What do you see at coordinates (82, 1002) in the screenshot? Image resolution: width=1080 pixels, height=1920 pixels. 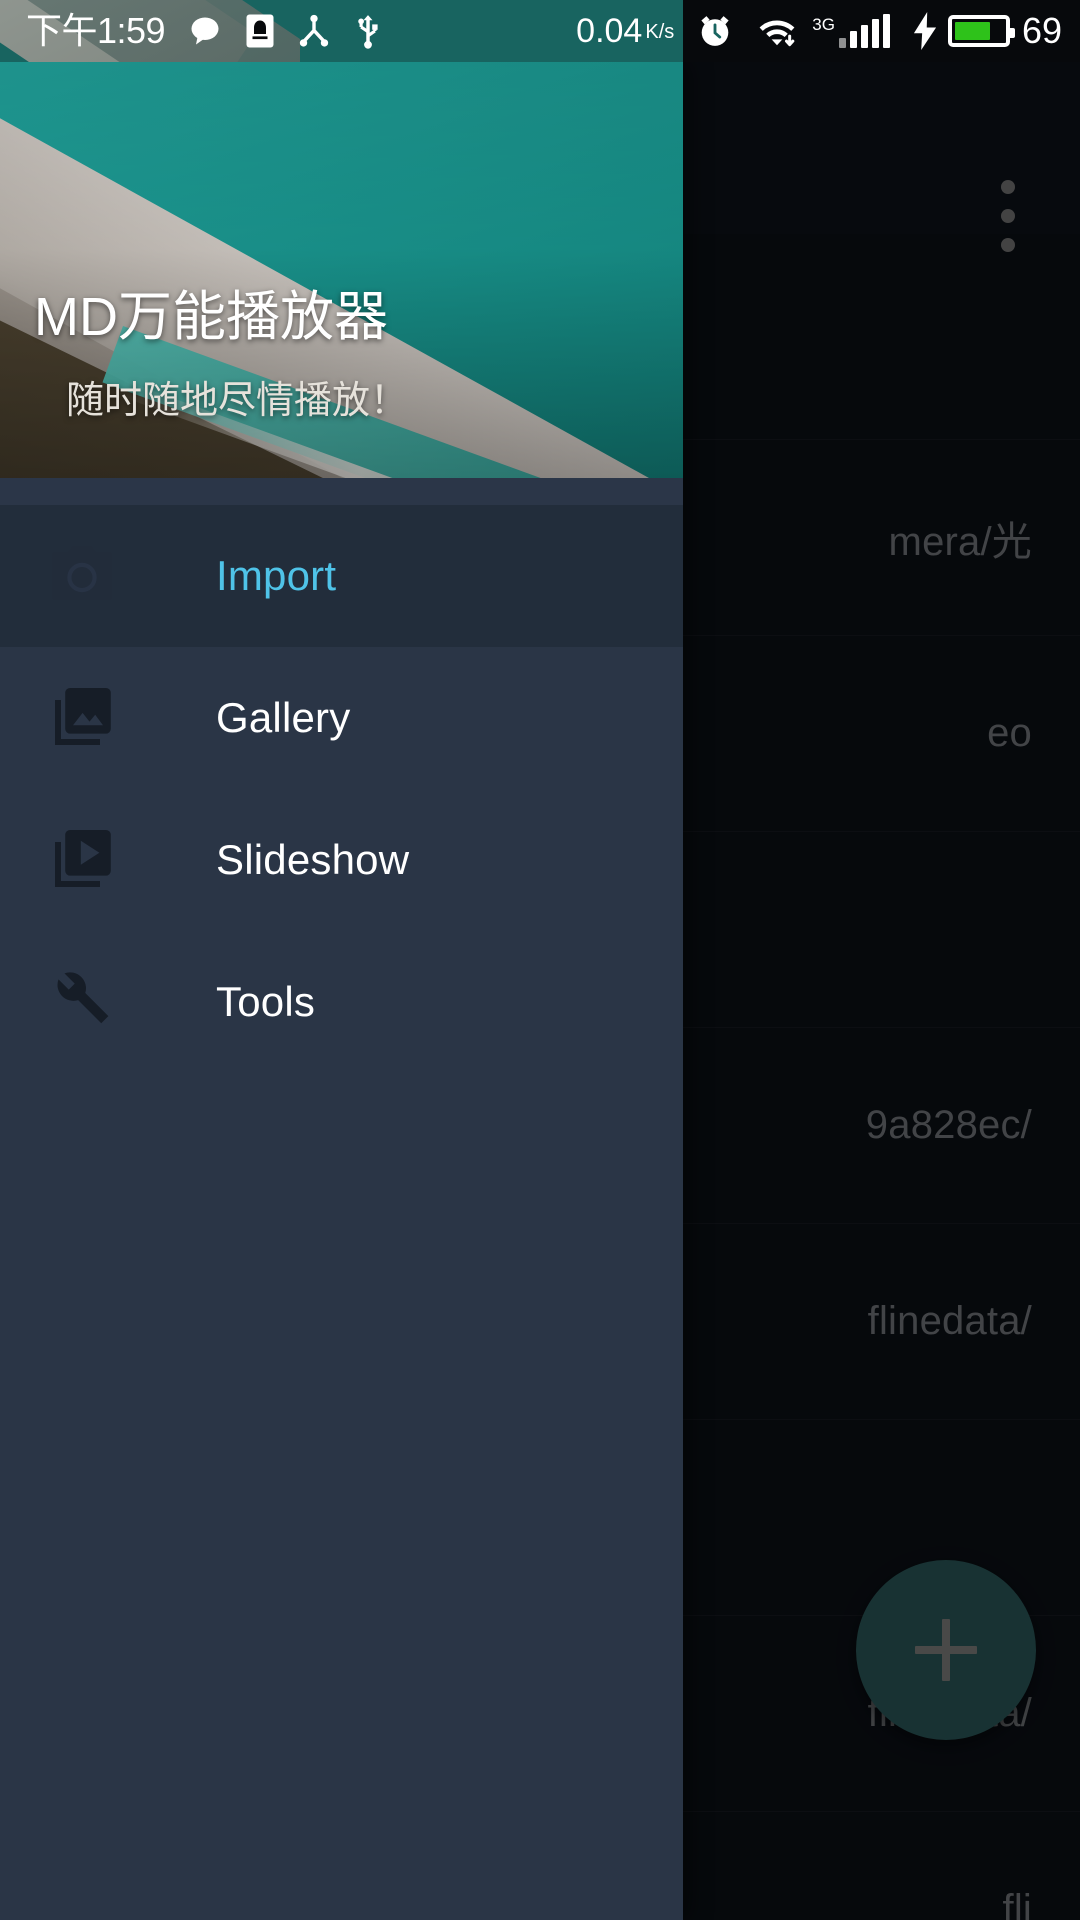 I see `wrench-icon` at bounding box center [82, 1002].